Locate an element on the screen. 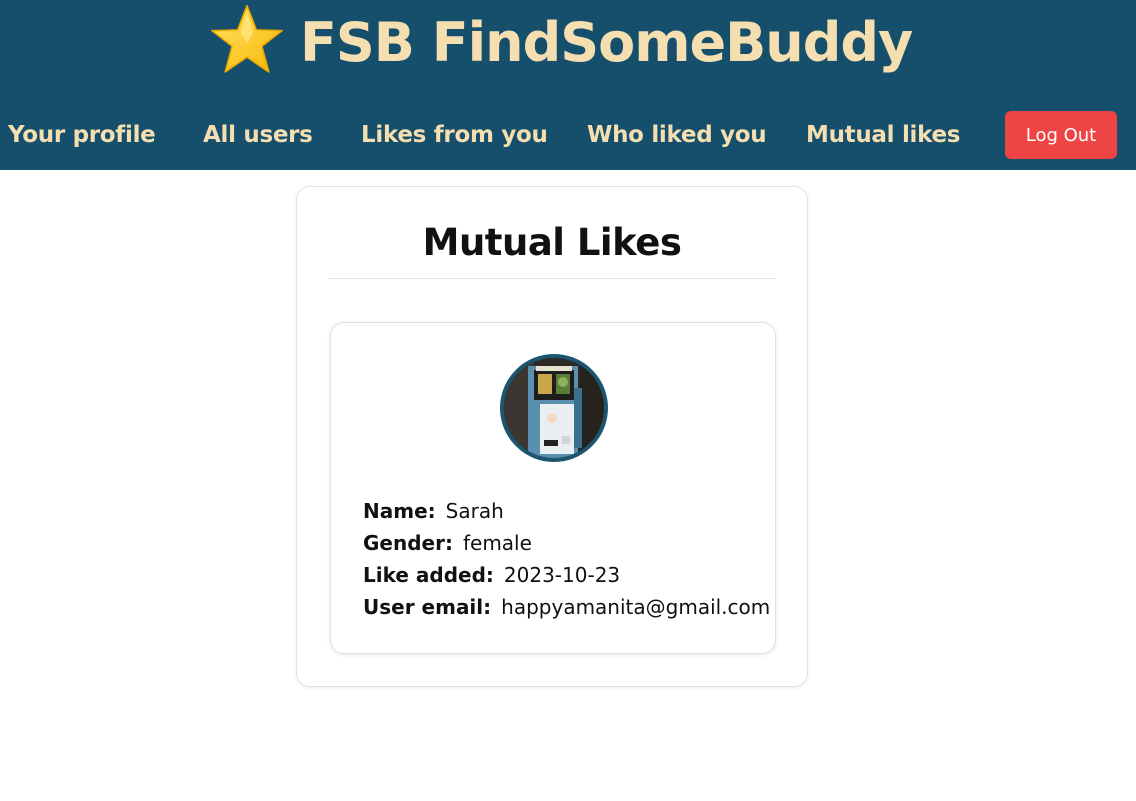 Image resolution: width=1136 pixels, height=801 pixels. user-name: Sarah is located at coordinates (474, 511).